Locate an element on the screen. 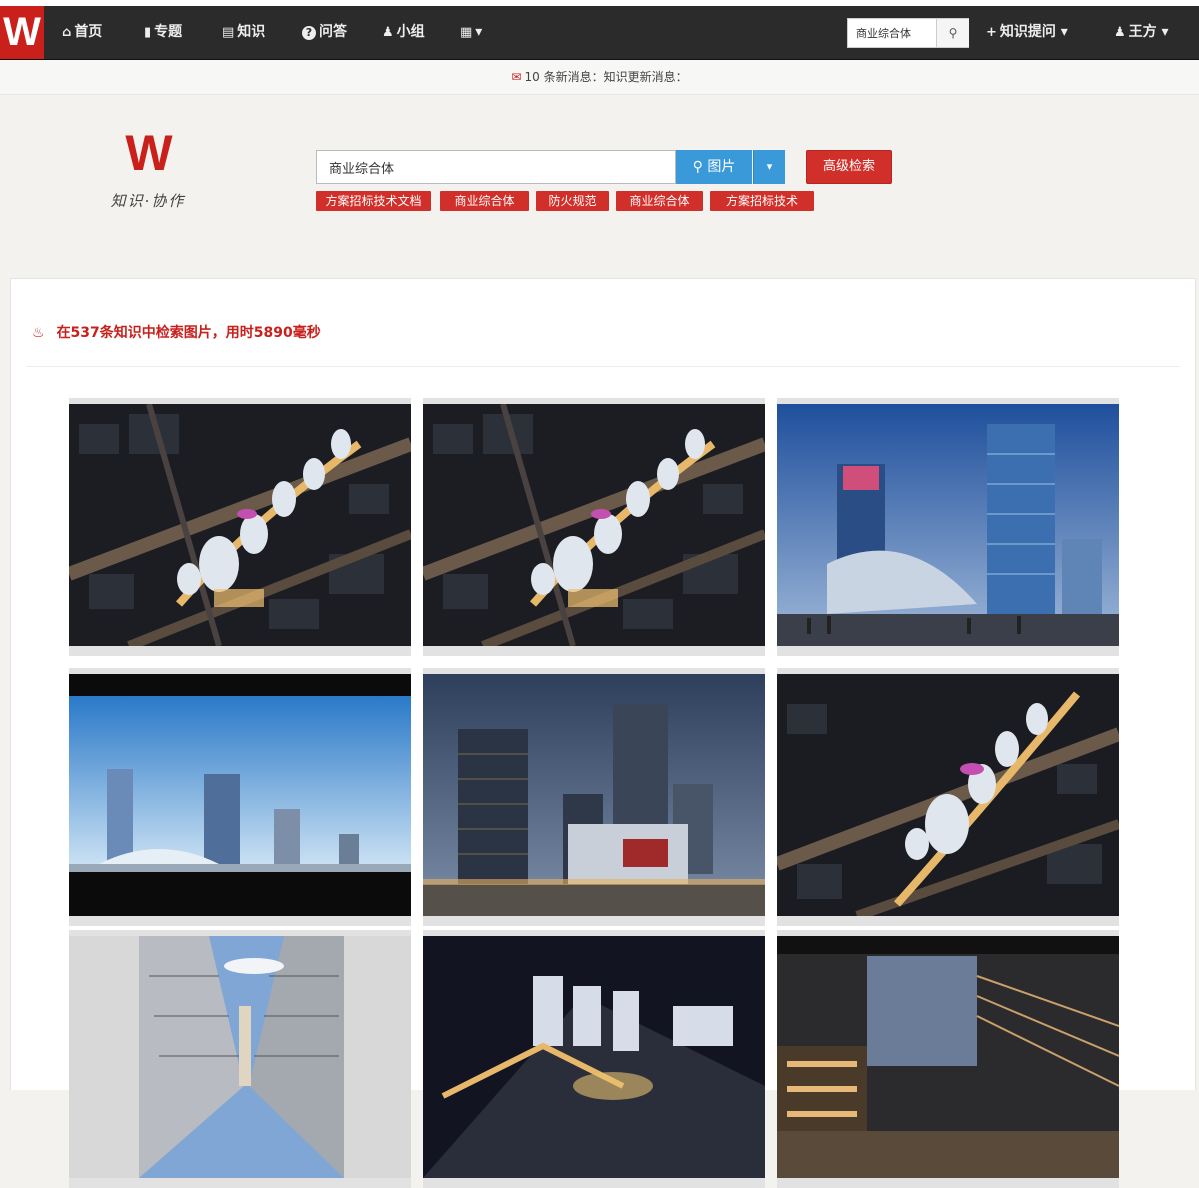 The image size is (1199, 1188). nav-search-box: ⚲ is located at coordinates (908, 33).